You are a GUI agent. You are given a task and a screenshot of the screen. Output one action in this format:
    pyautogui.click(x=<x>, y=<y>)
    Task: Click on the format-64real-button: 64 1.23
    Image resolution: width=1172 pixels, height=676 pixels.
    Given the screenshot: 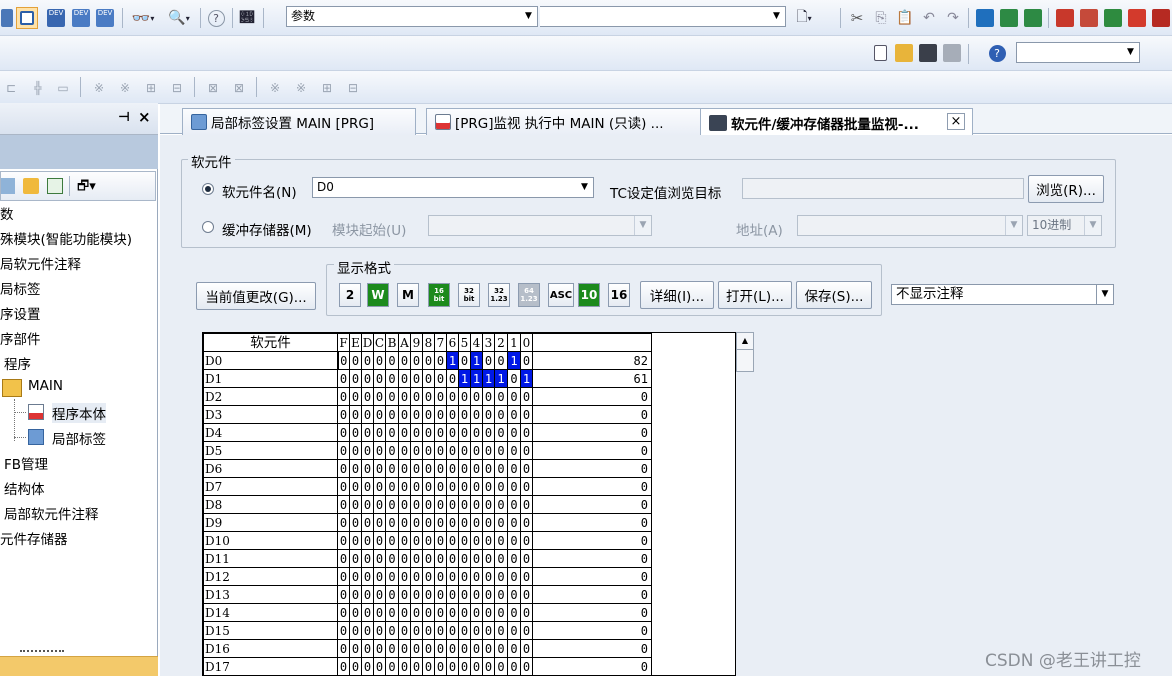 What is the action you would take?
    pyautogui.click(x=529, y=295)
    